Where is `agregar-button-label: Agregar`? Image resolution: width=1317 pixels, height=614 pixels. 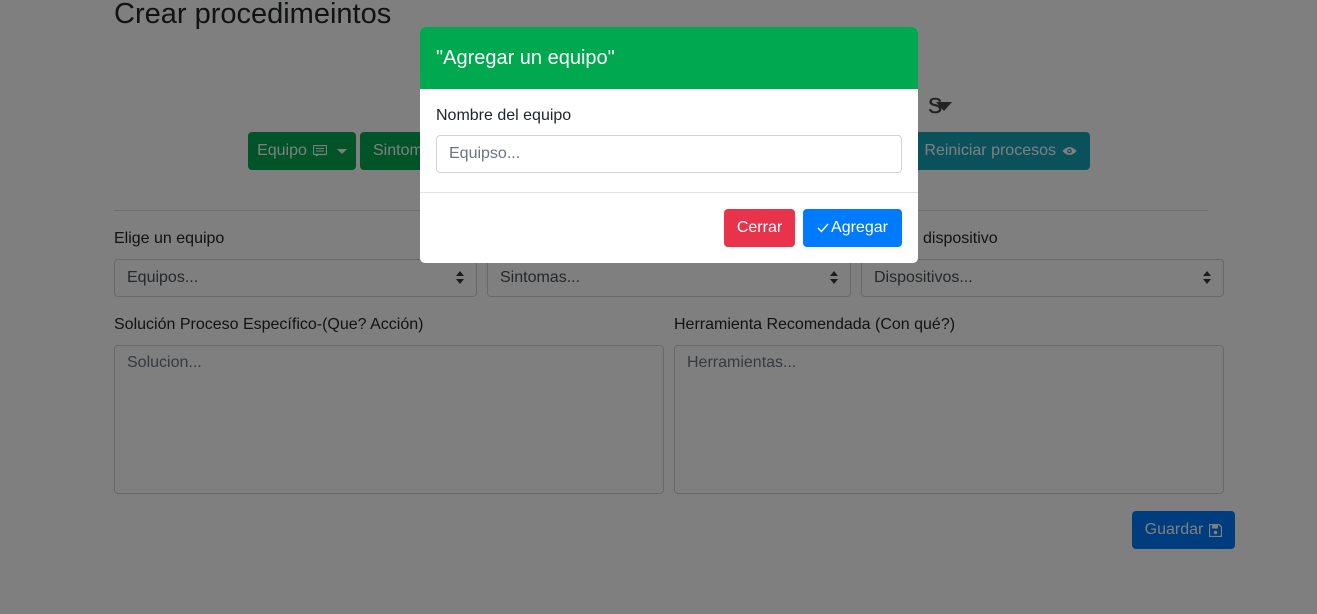 agregar-button-label: Agregar is located at coordinates (859, 227).